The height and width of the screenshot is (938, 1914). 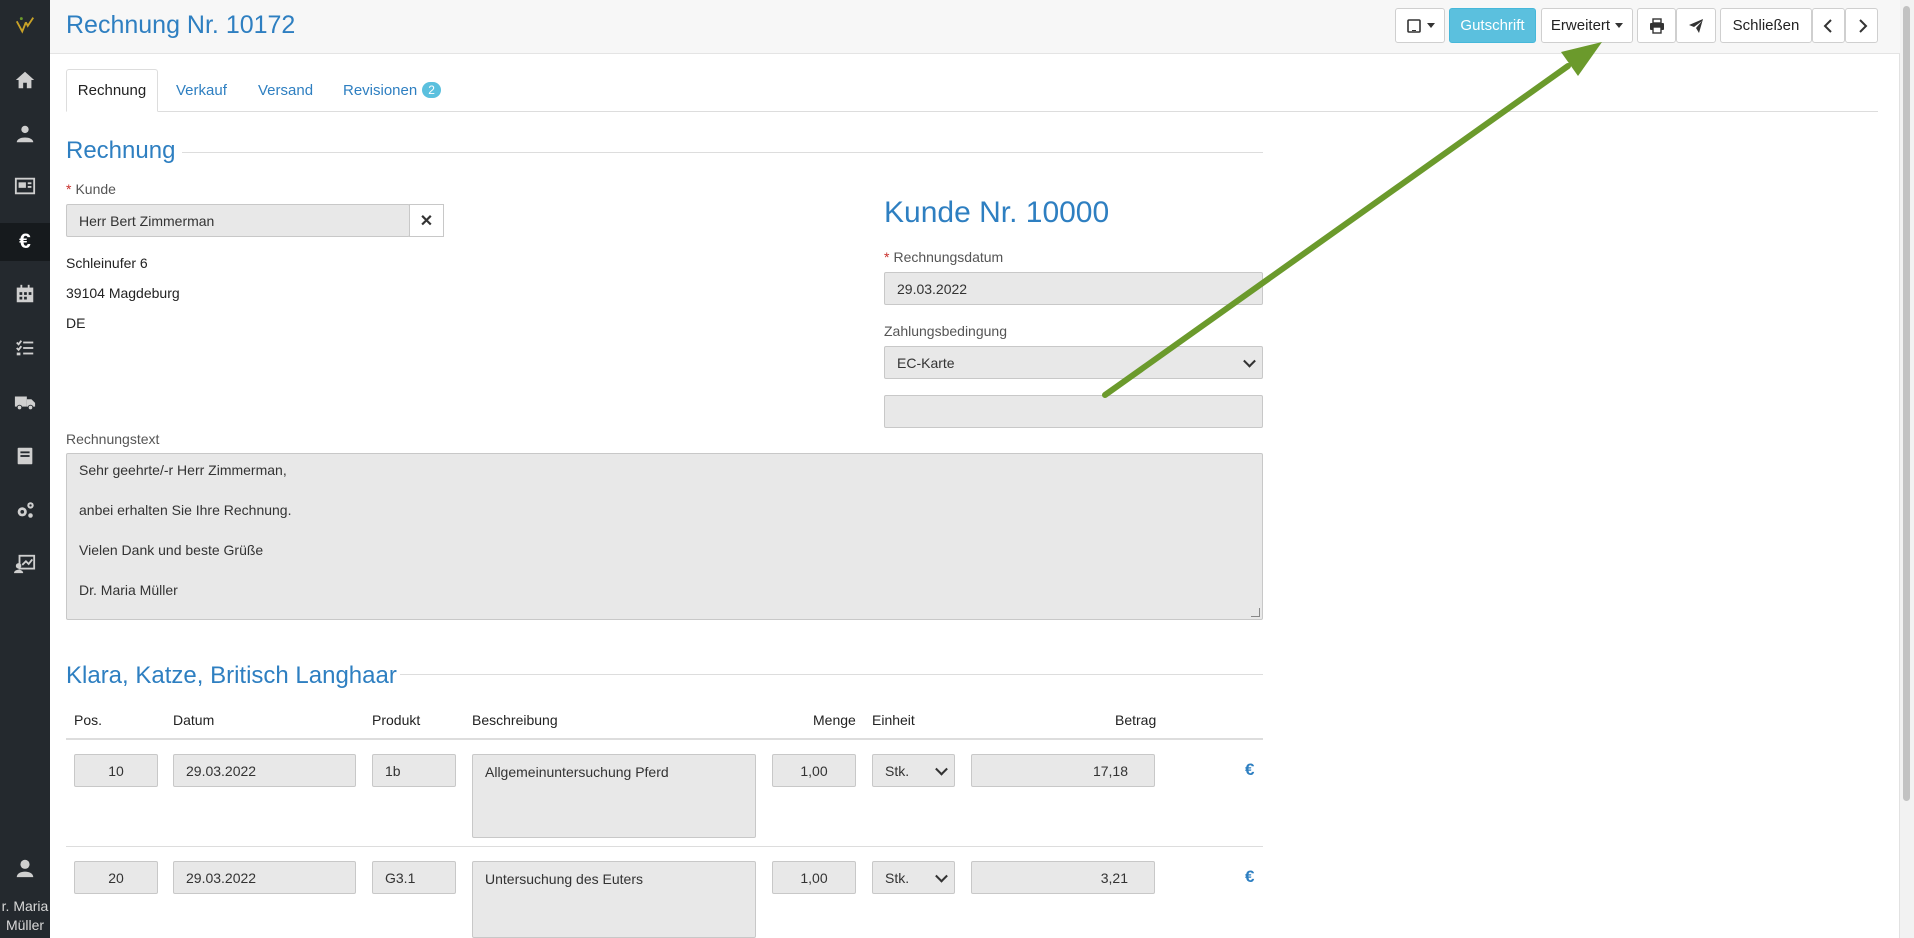 What do you see at coordinates (1063, 770) in the screenshot?
I see `row-amount-field: 17,18` at bounding box center [1063, 770].